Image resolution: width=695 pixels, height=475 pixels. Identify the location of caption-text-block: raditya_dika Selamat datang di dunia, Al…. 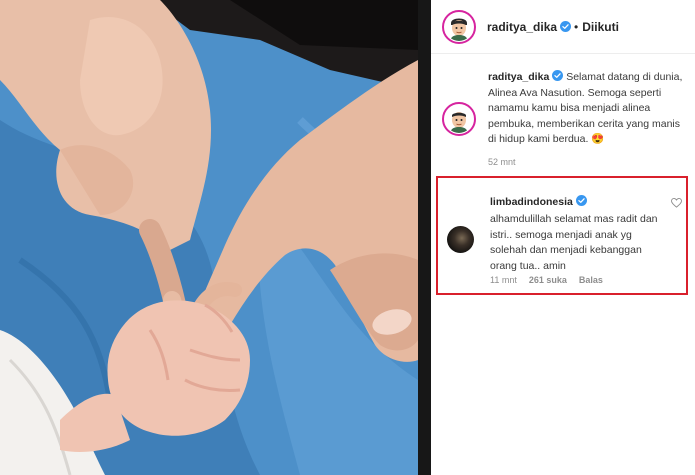
(586, 109).